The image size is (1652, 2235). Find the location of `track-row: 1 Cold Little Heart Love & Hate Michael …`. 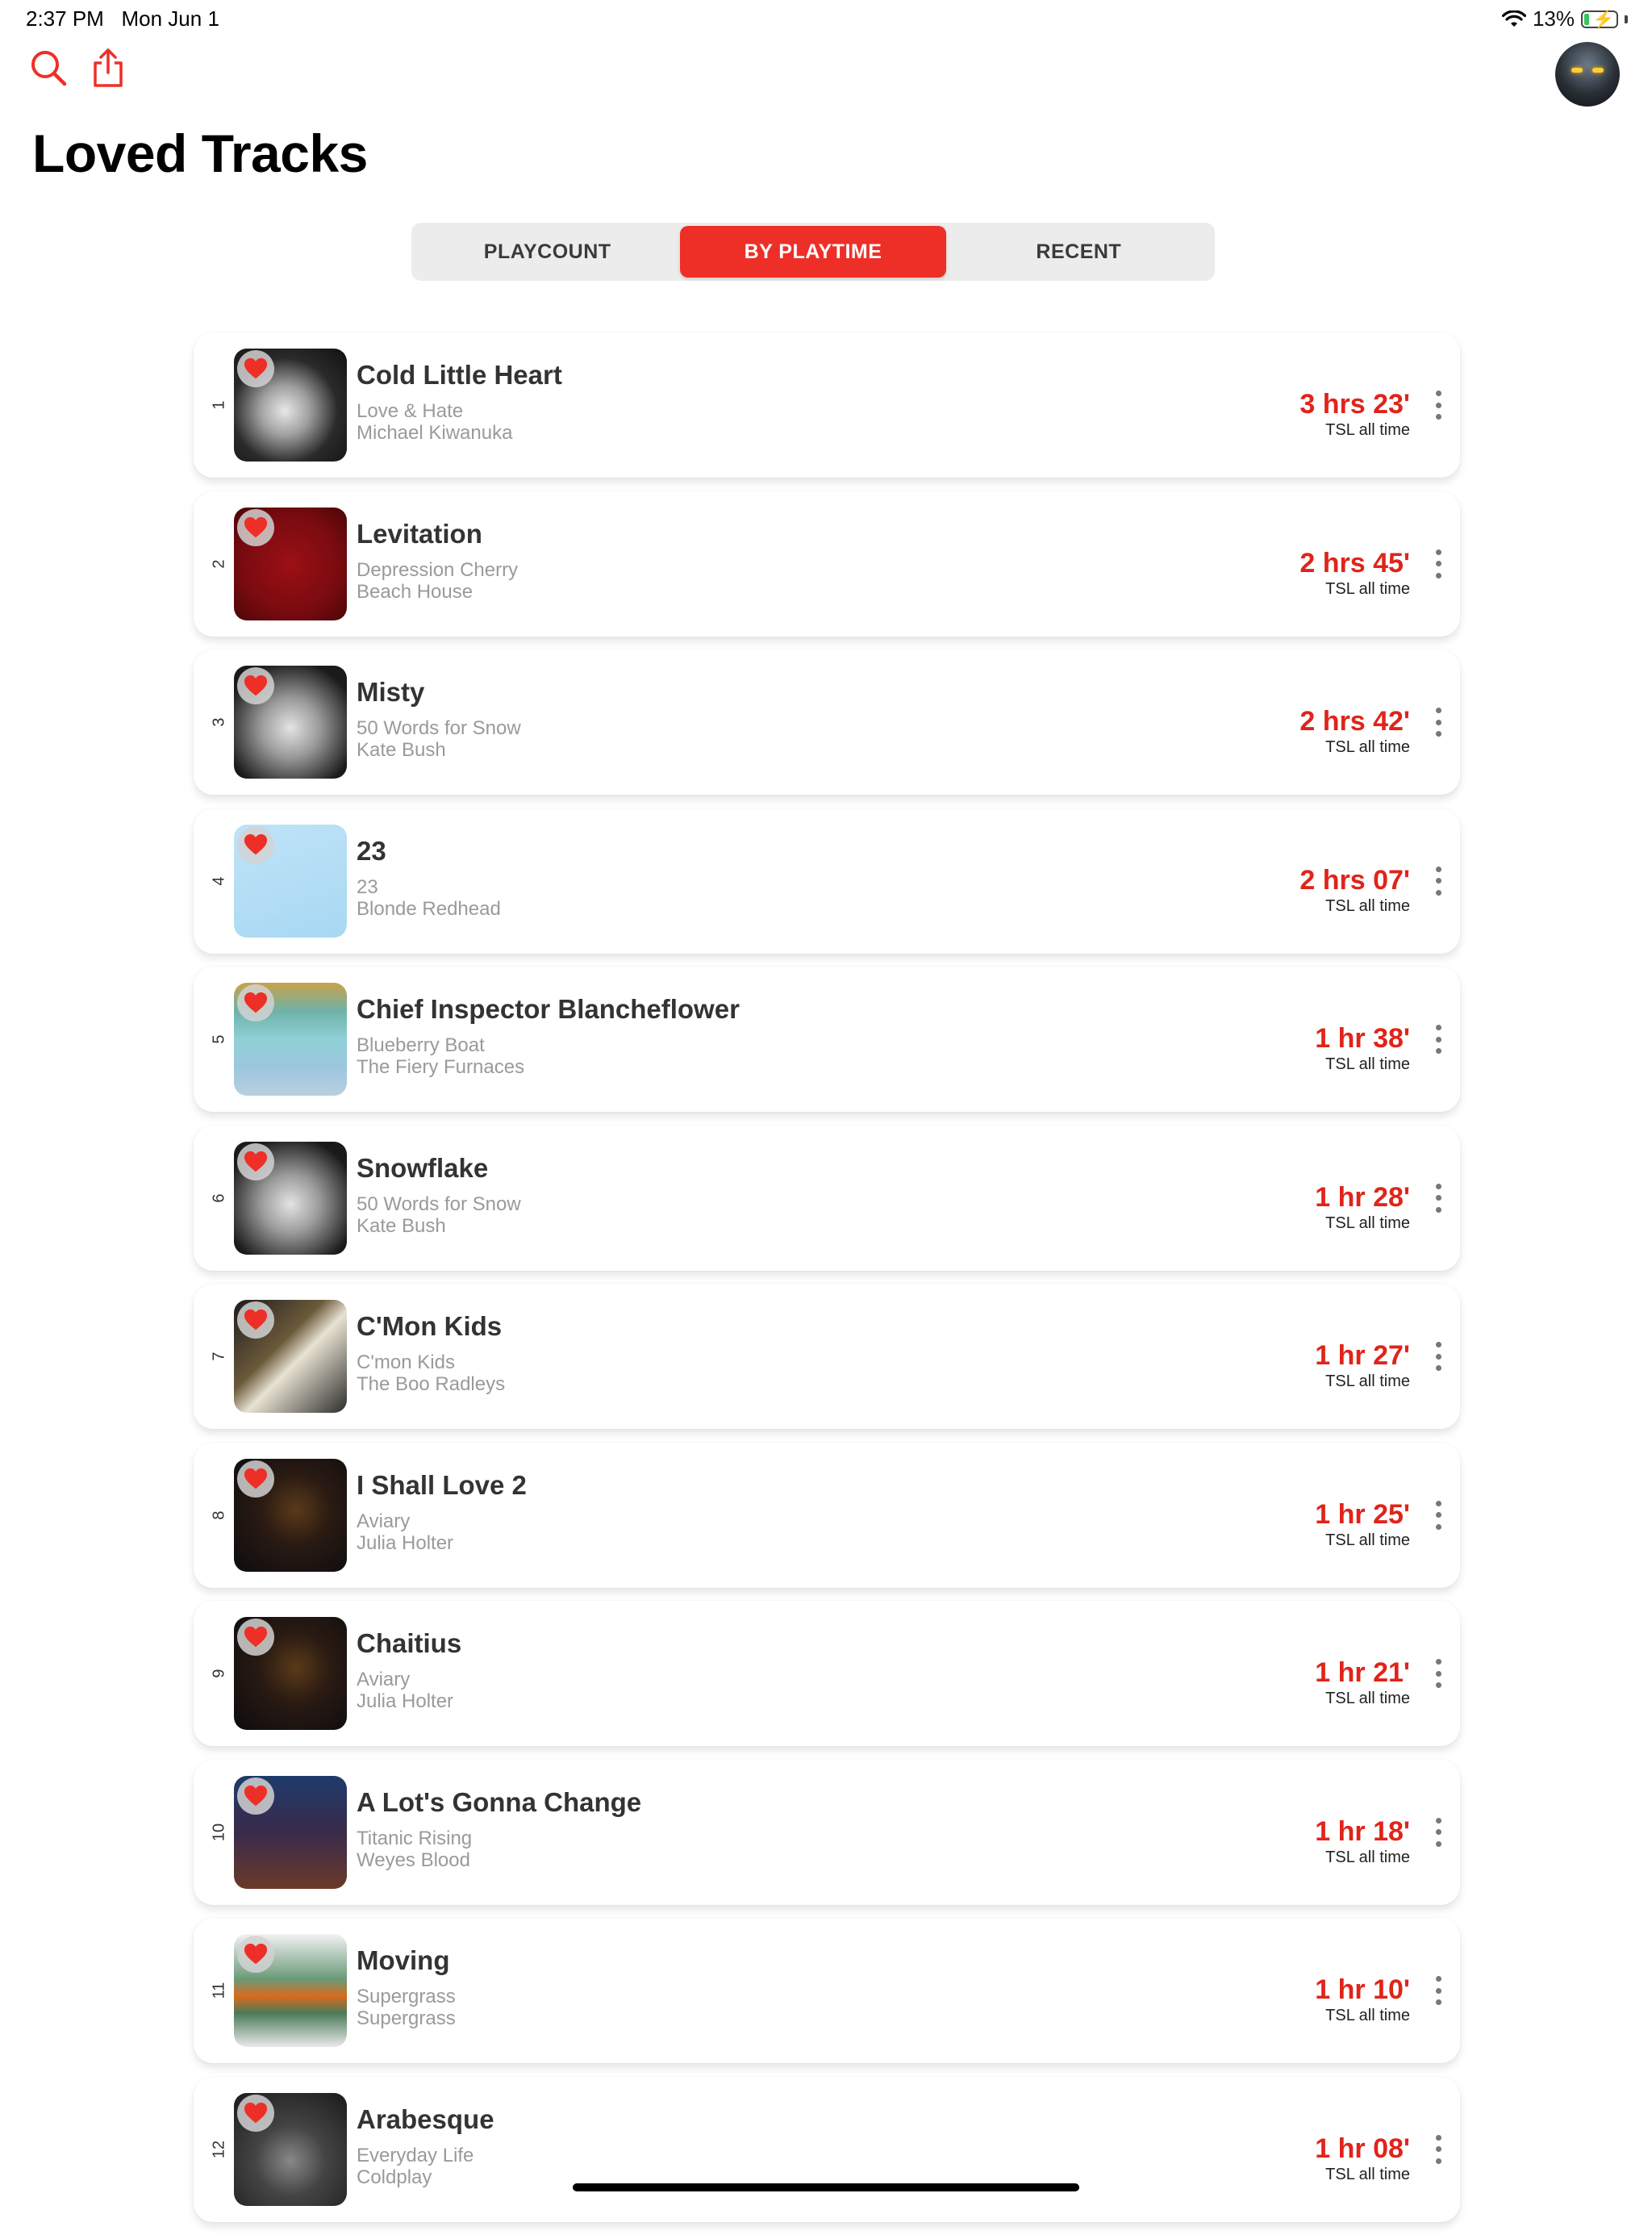

track-row: 1 Cold Little Heart Love & Hate Michael … is located at coordinates (827, 405).